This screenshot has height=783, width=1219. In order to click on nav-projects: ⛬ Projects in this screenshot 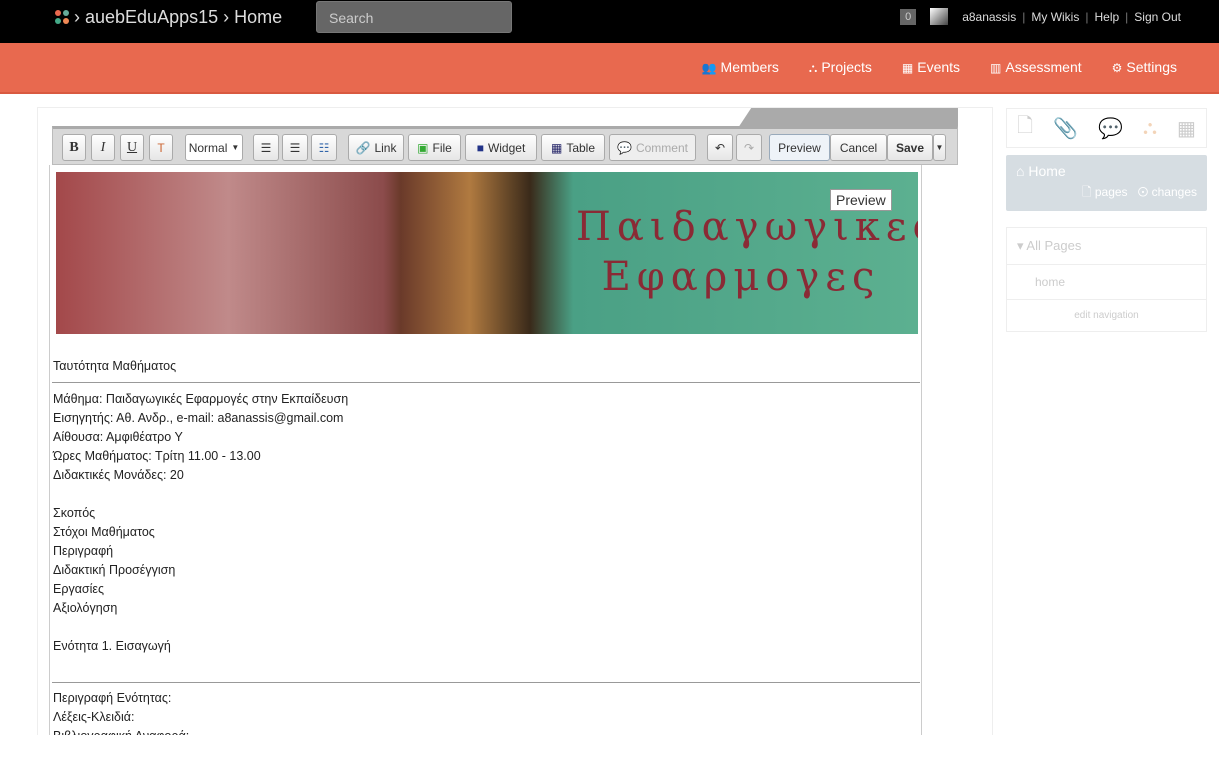, I will do `click(840, 67)`.